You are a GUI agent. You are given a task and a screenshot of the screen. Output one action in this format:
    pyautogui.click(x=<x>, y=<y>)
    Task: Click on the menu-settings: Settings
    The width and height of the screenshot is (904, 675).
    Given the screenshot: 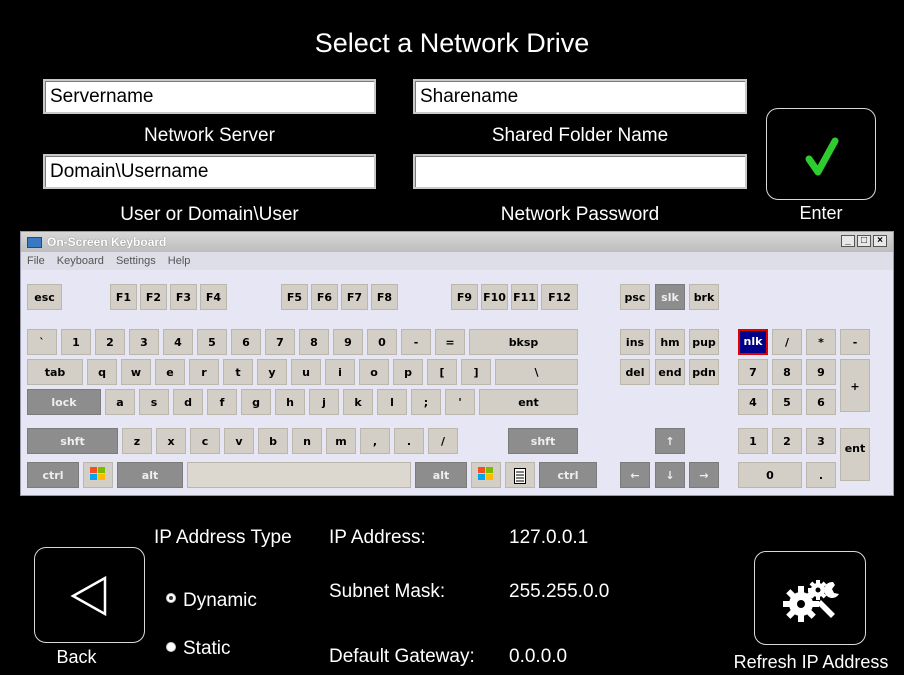 What is the action you would take?
    pyautogui.click(x=136, y=261)
    